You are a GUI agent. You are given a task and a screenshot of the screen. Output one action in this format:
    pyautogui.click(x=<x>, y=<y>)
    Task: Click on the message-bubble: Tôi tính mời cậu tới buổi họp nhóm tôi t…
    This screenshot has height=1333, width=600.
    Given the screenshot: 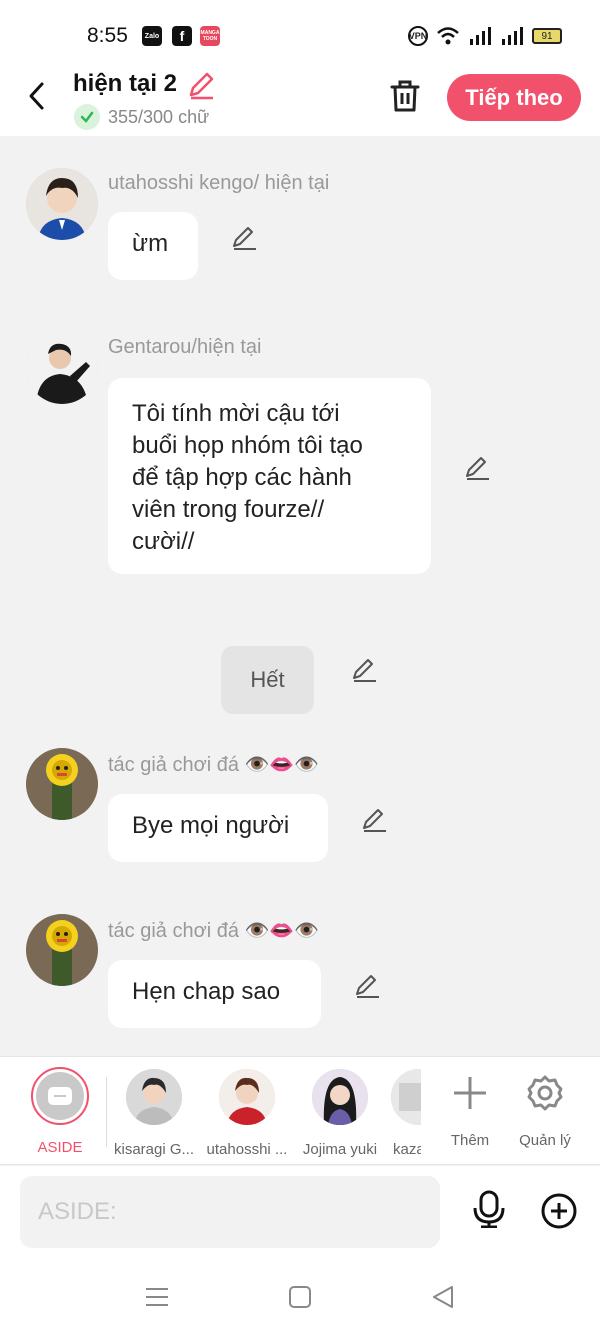 What is the action you would take?
    pyautogui.click(x=269, y=476)
    